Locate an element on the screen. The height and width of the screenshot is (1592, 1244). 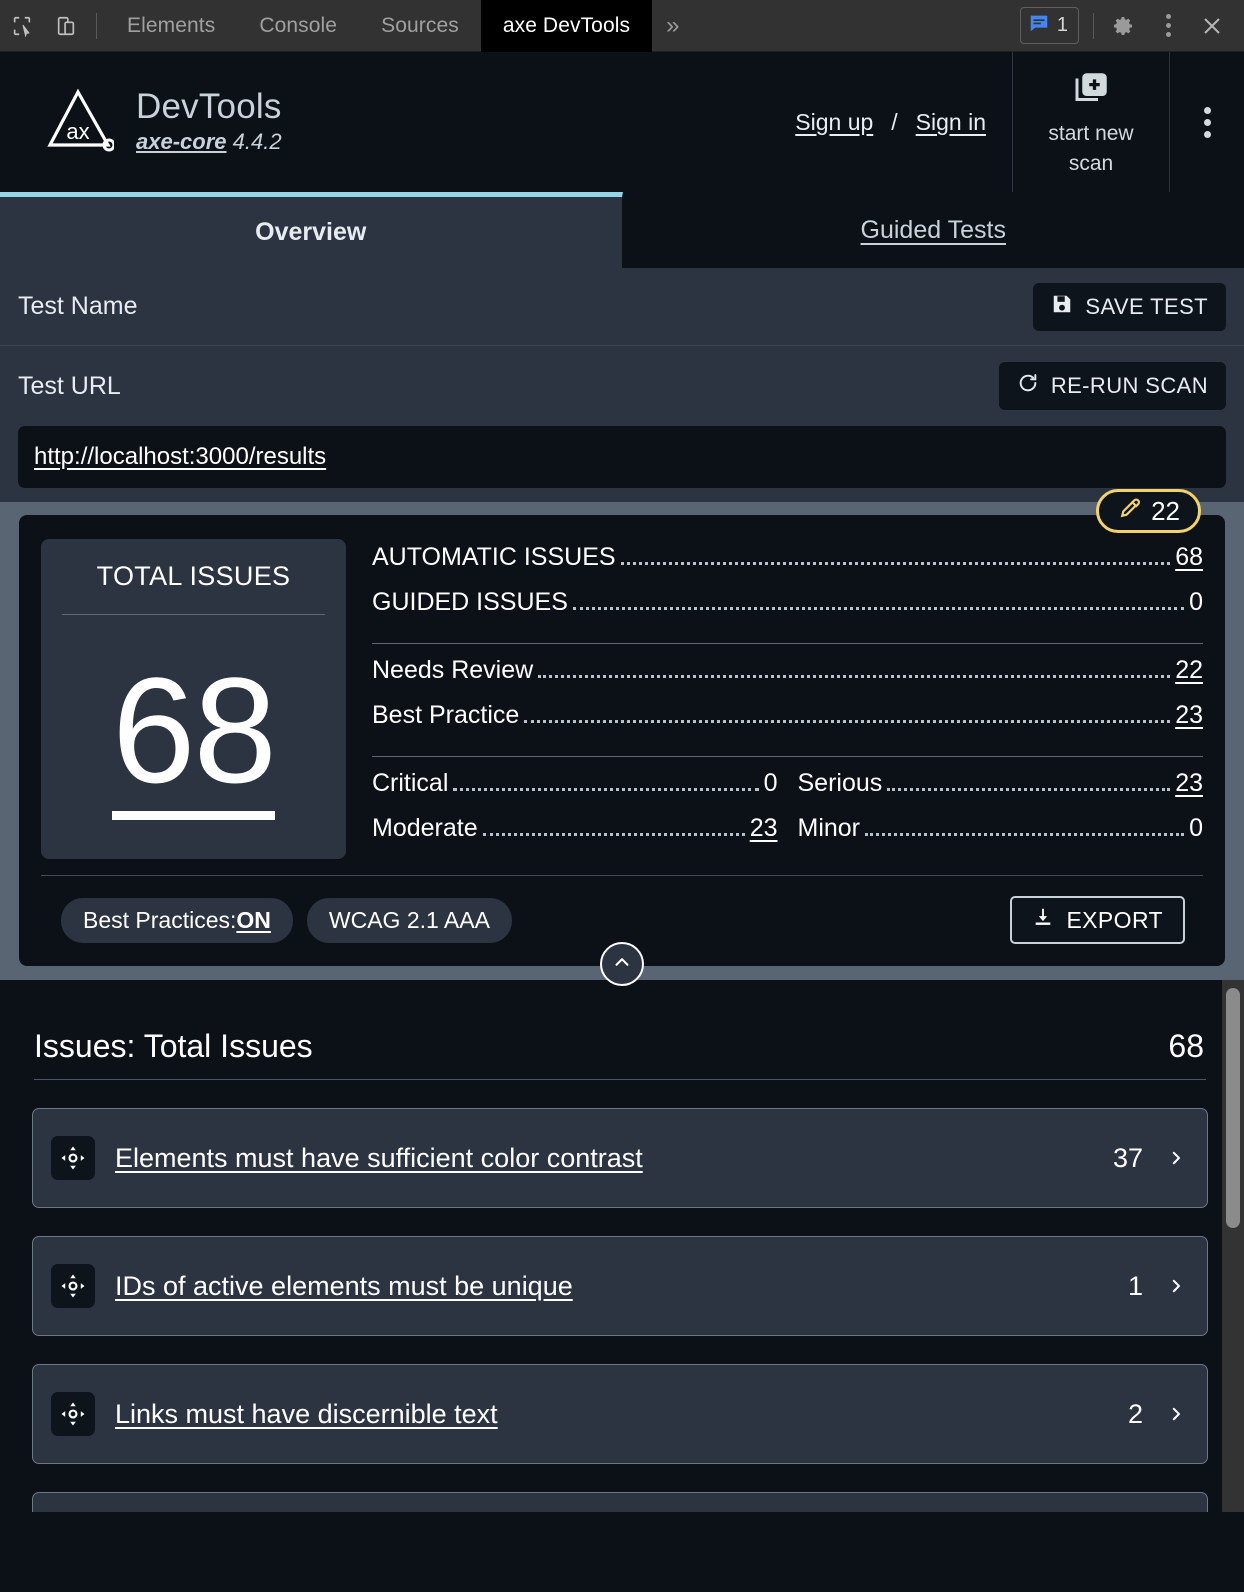
brand-text: DevTools axe-core 4.4.2 is located at coordinates (209, 121).